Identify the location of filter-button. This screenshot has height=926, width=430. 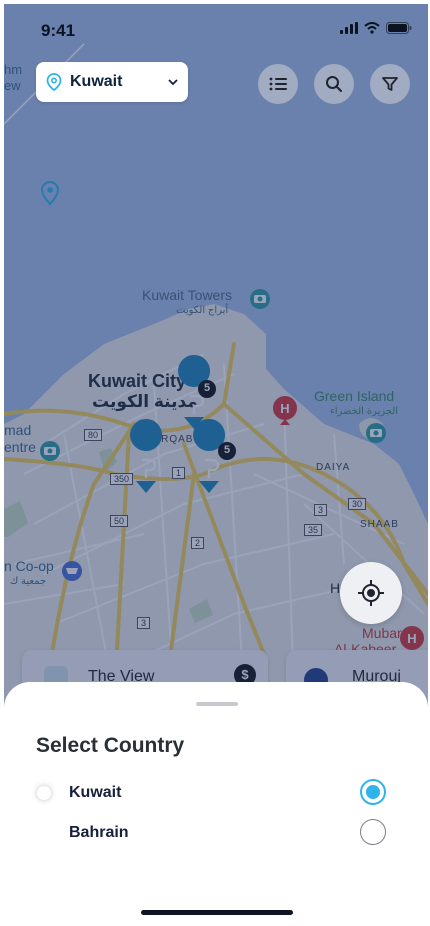
(390, 84).